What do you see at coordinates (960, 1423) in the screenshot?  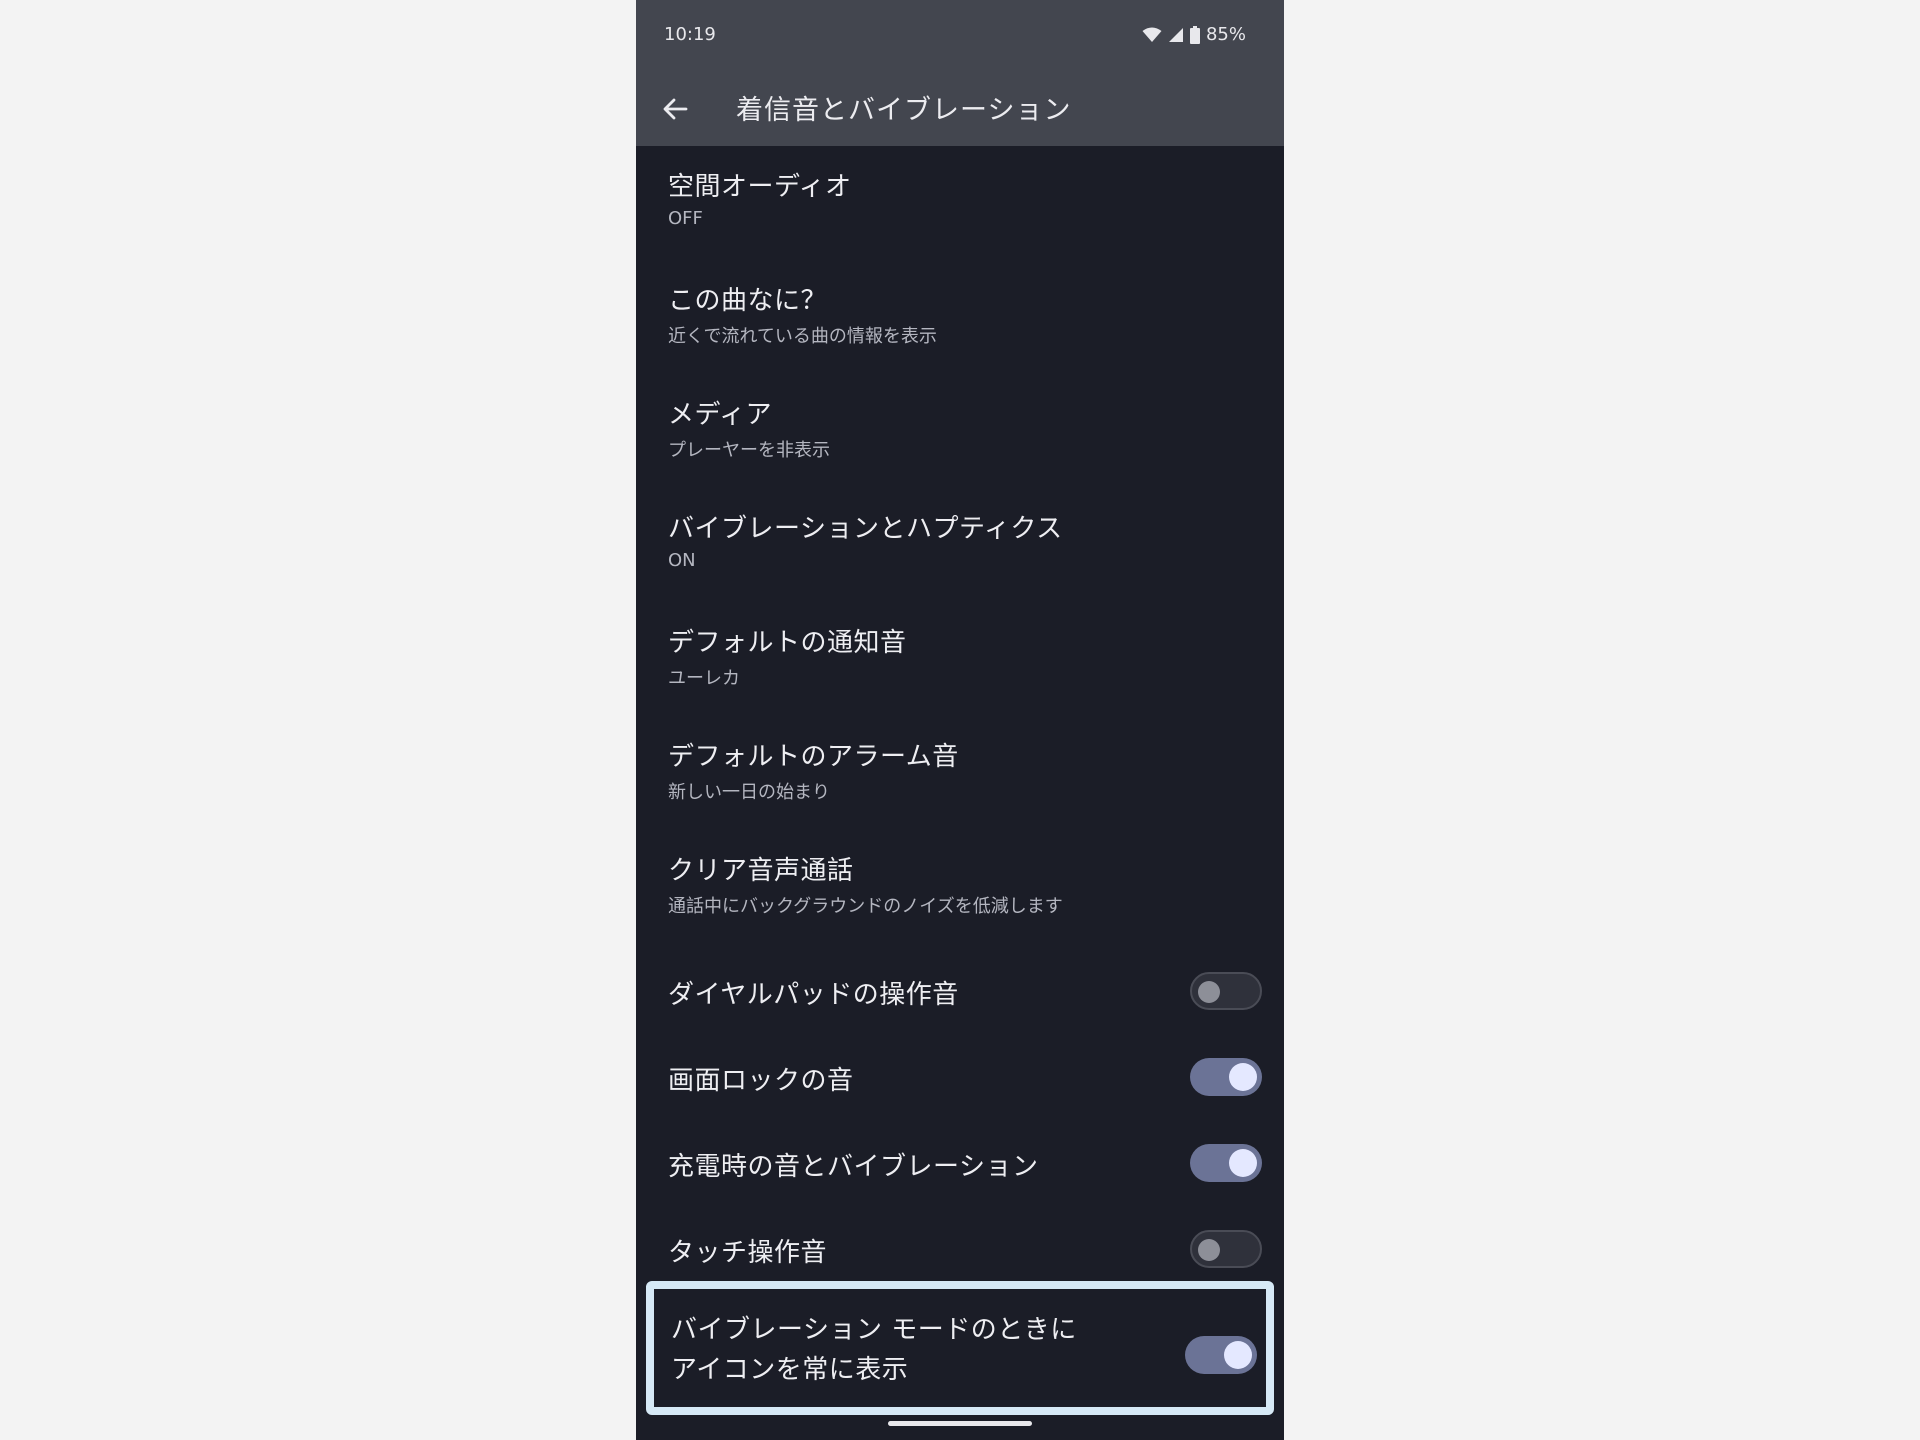 I see `gesture-nav-handle` at bounding box center [960, 1423].